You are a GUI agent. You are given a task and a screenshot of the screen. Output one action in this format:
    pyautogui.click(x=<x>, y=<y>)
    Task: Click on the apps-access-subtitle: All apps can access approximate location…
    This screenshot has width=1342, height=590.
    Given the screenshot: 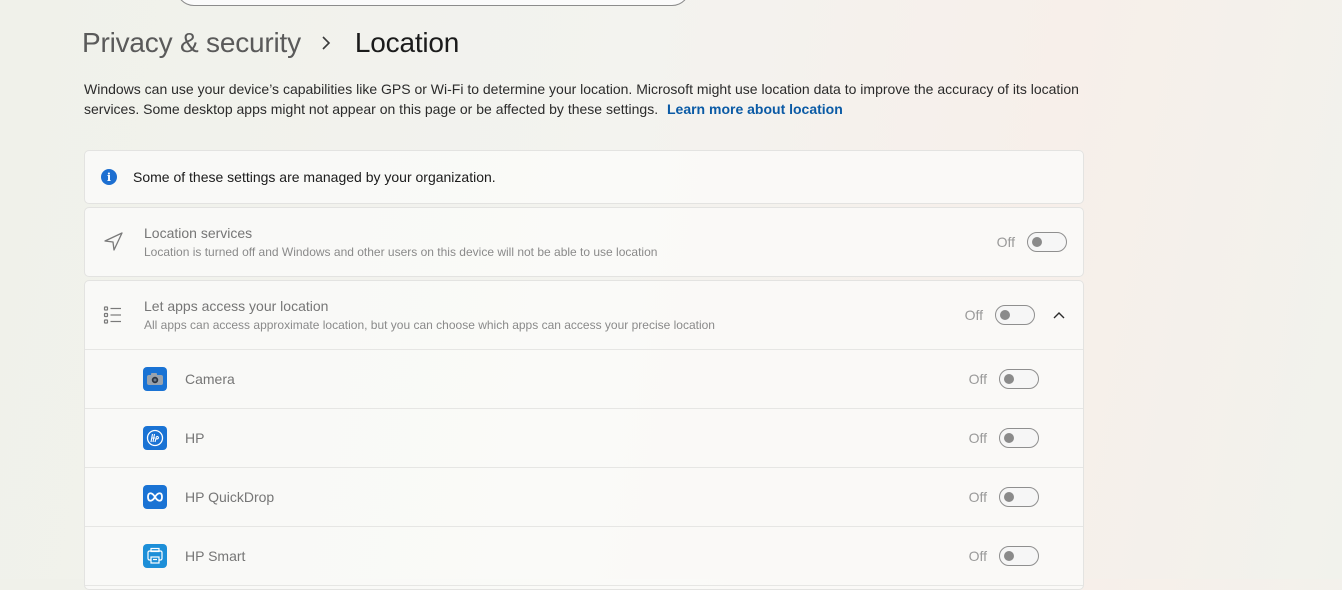 What is the action you would take?
    pyautogui.click(x=429, y=324)
    